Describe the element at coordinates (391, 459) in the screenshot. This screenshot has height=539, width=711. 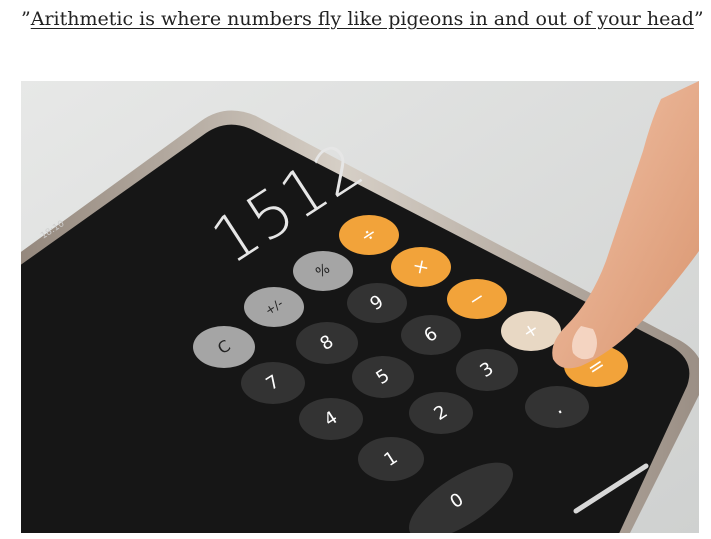
I see `key-1: 1` at that location.